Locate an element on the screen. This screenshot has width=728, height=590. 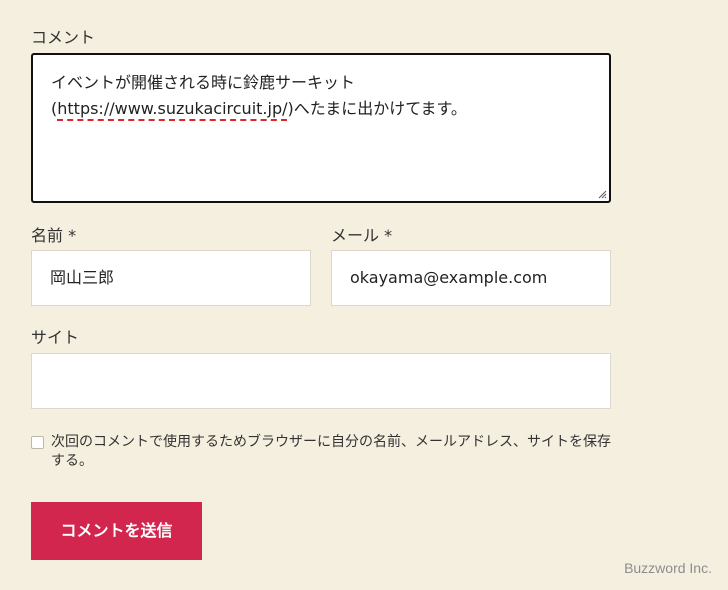
comment-label: コメント is located at coordinates (63, 37).